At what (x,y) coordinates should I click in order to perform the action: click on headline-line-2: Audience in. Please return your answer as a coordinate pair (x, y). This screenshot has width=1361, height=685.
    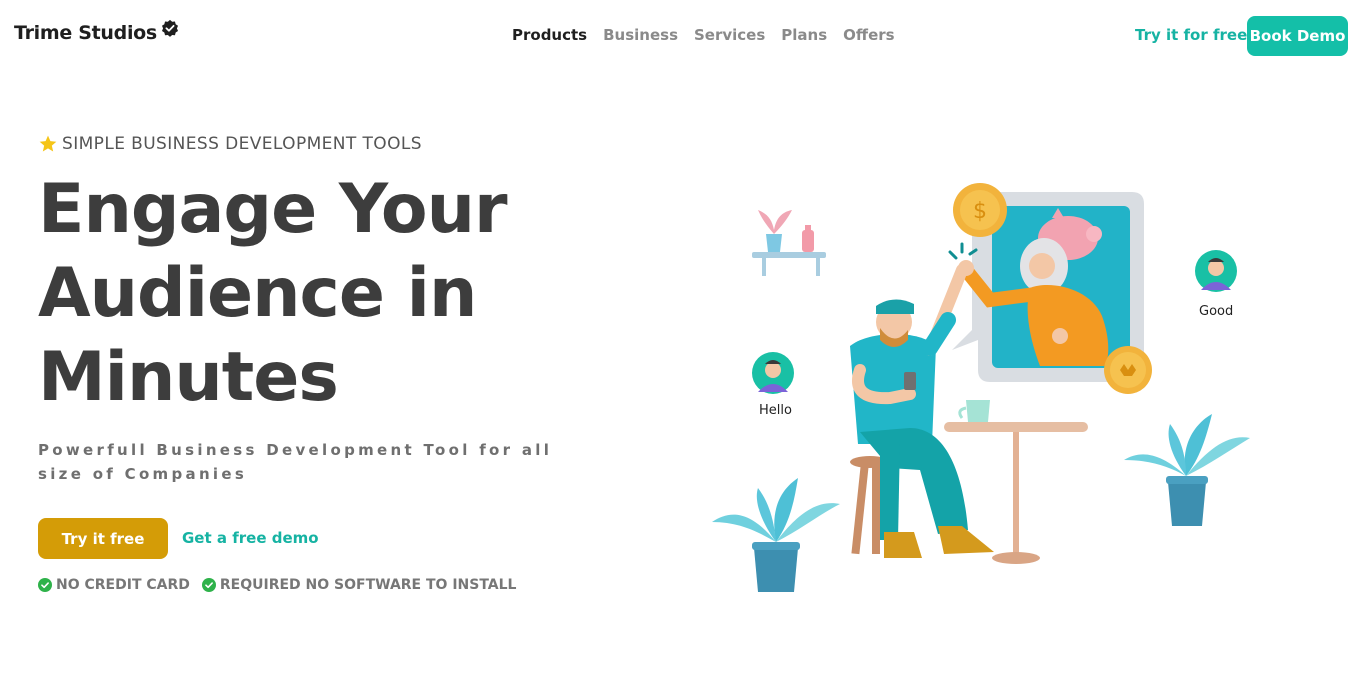
    Looking at the image, I should click on (257, 293).